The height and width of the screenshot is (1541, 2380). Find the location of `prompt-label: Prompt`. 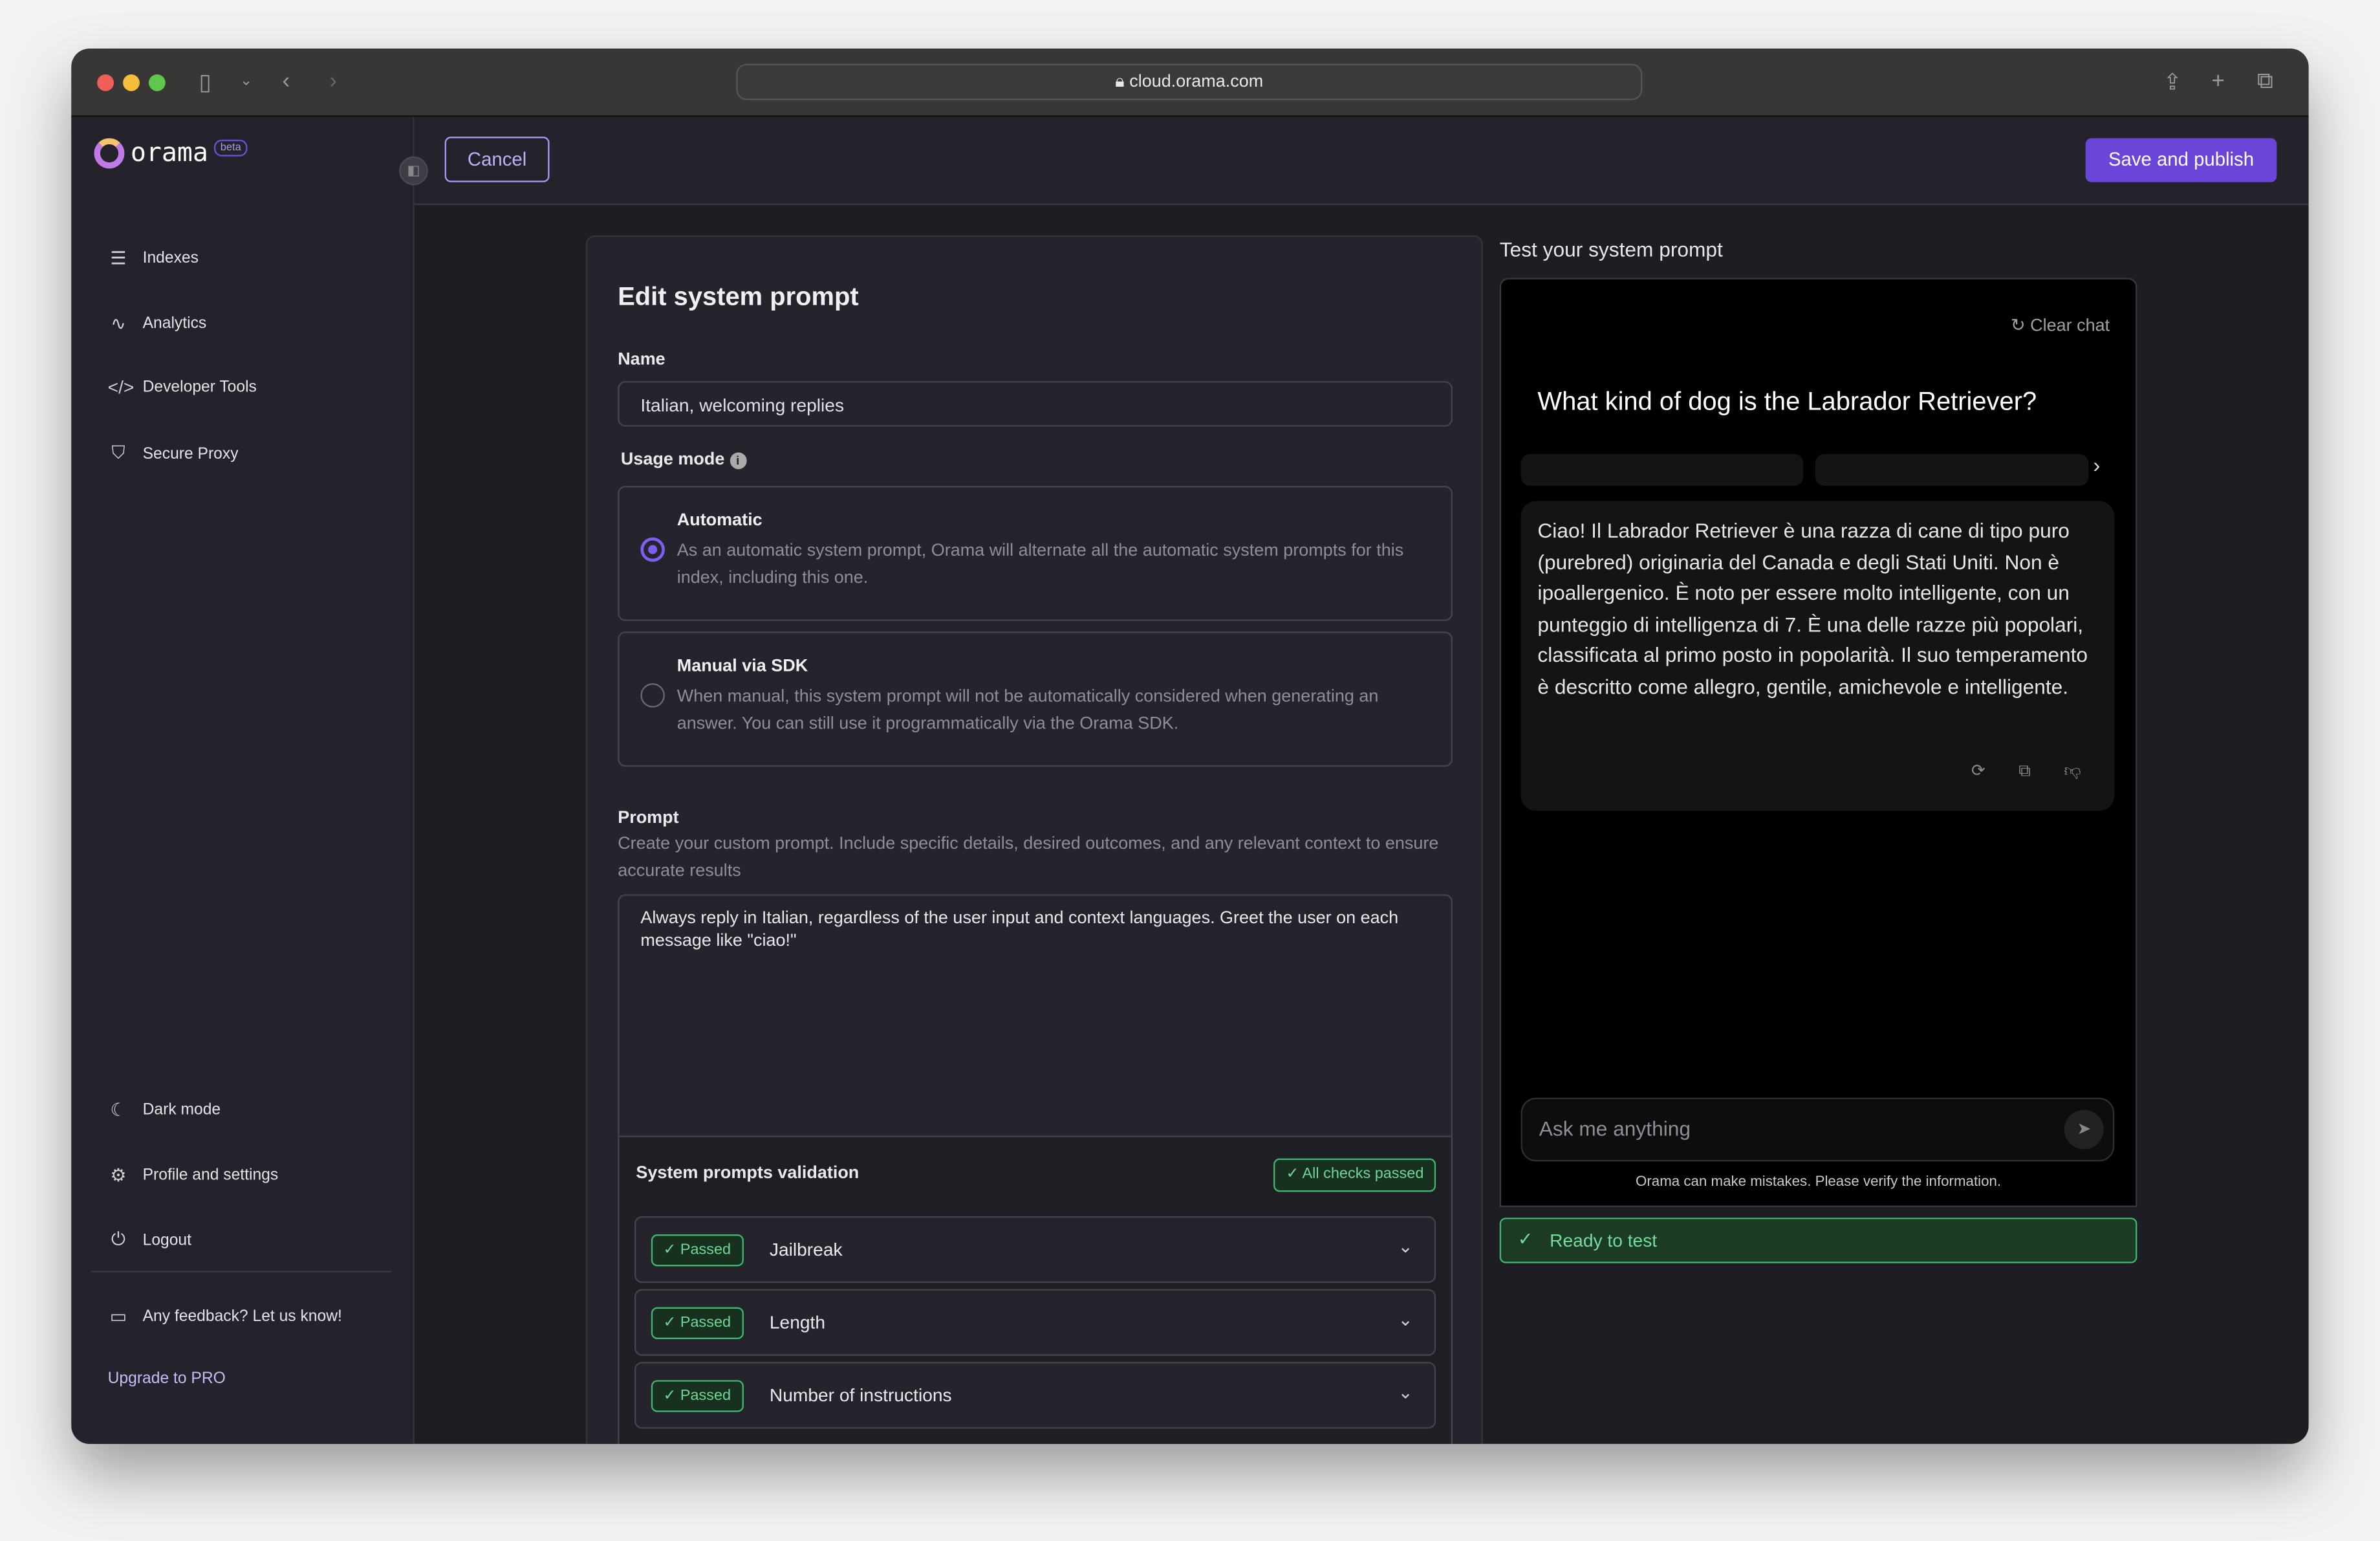

prompt-label: Prompt is located at coordinates (648, 818).